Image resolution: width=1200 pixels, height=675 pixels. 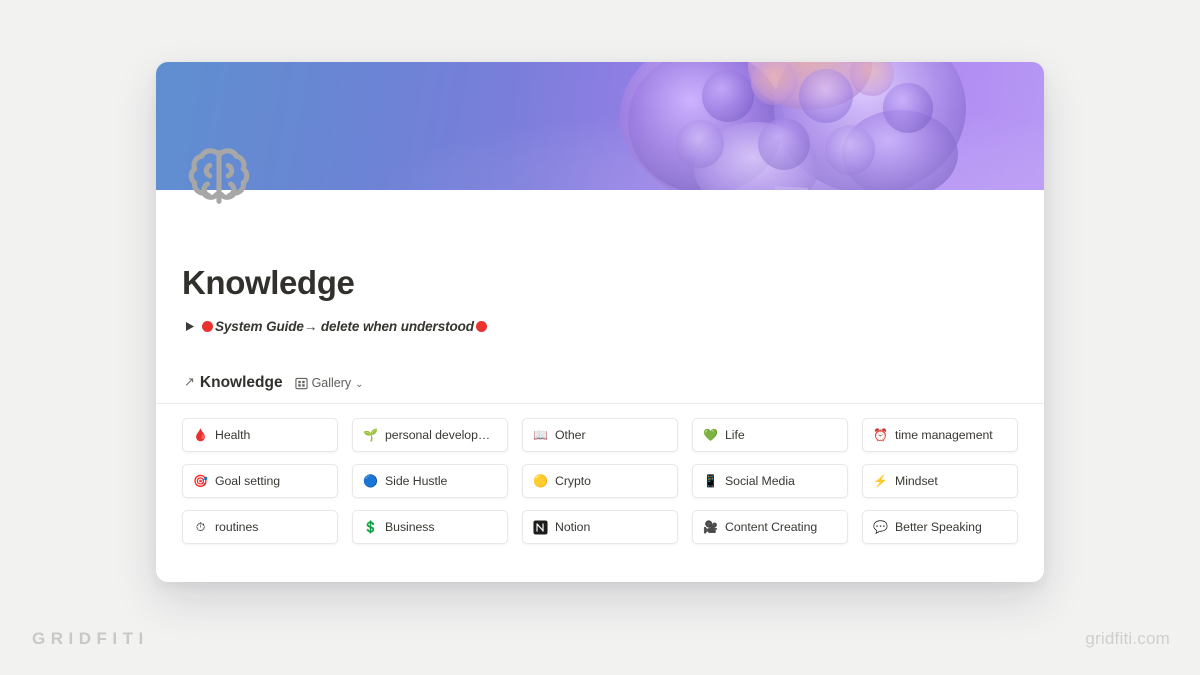 I want to click on page-cover-image, so click(x=600, y=126).